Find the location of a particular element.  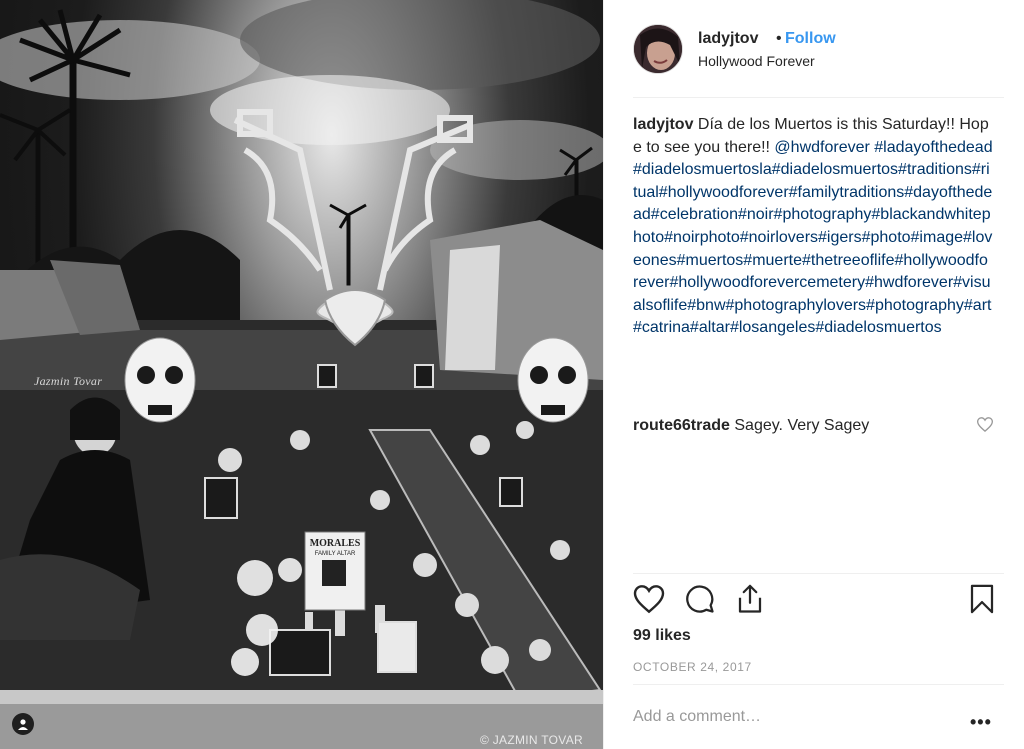

sign-subtitle: FAMILY ALTAR is located at coordinates (335, 554).